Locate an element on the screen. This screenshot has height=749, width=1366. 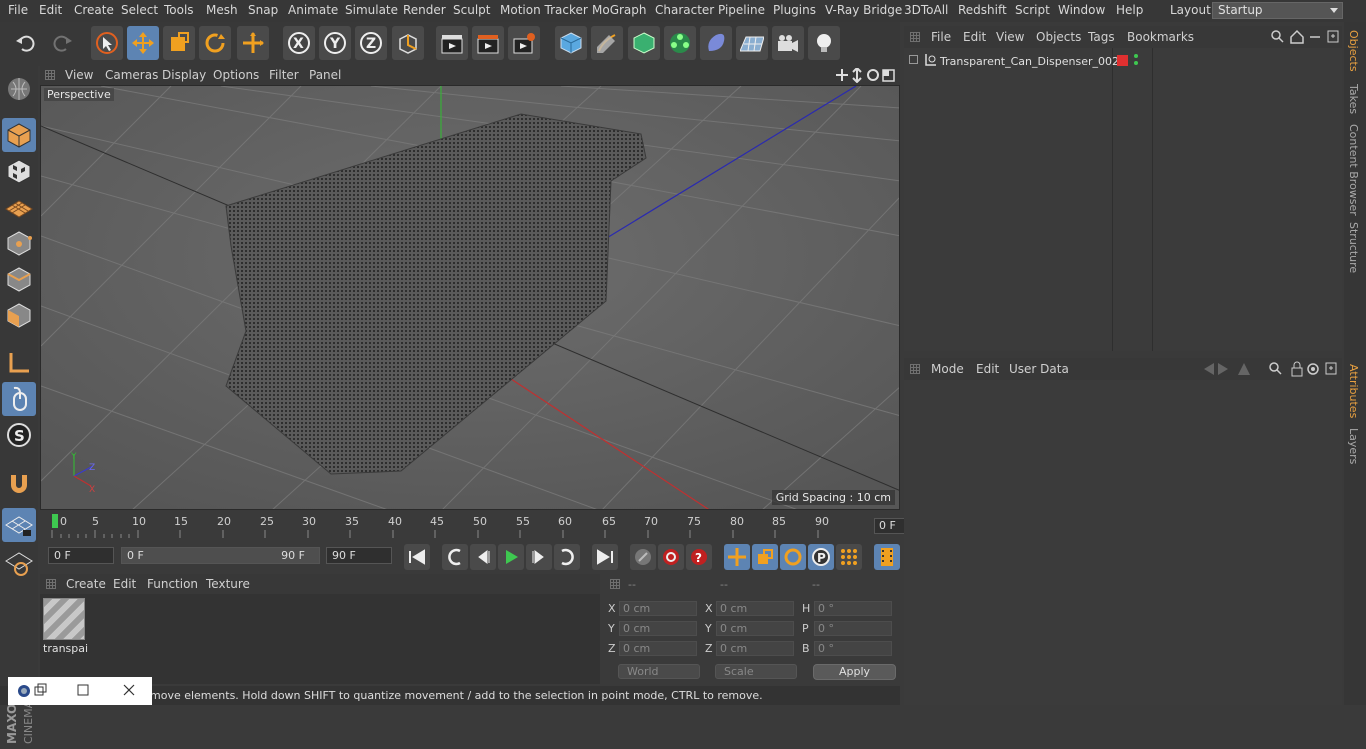
keyframe-selection-button: ? is located at coordinates (699, 557).